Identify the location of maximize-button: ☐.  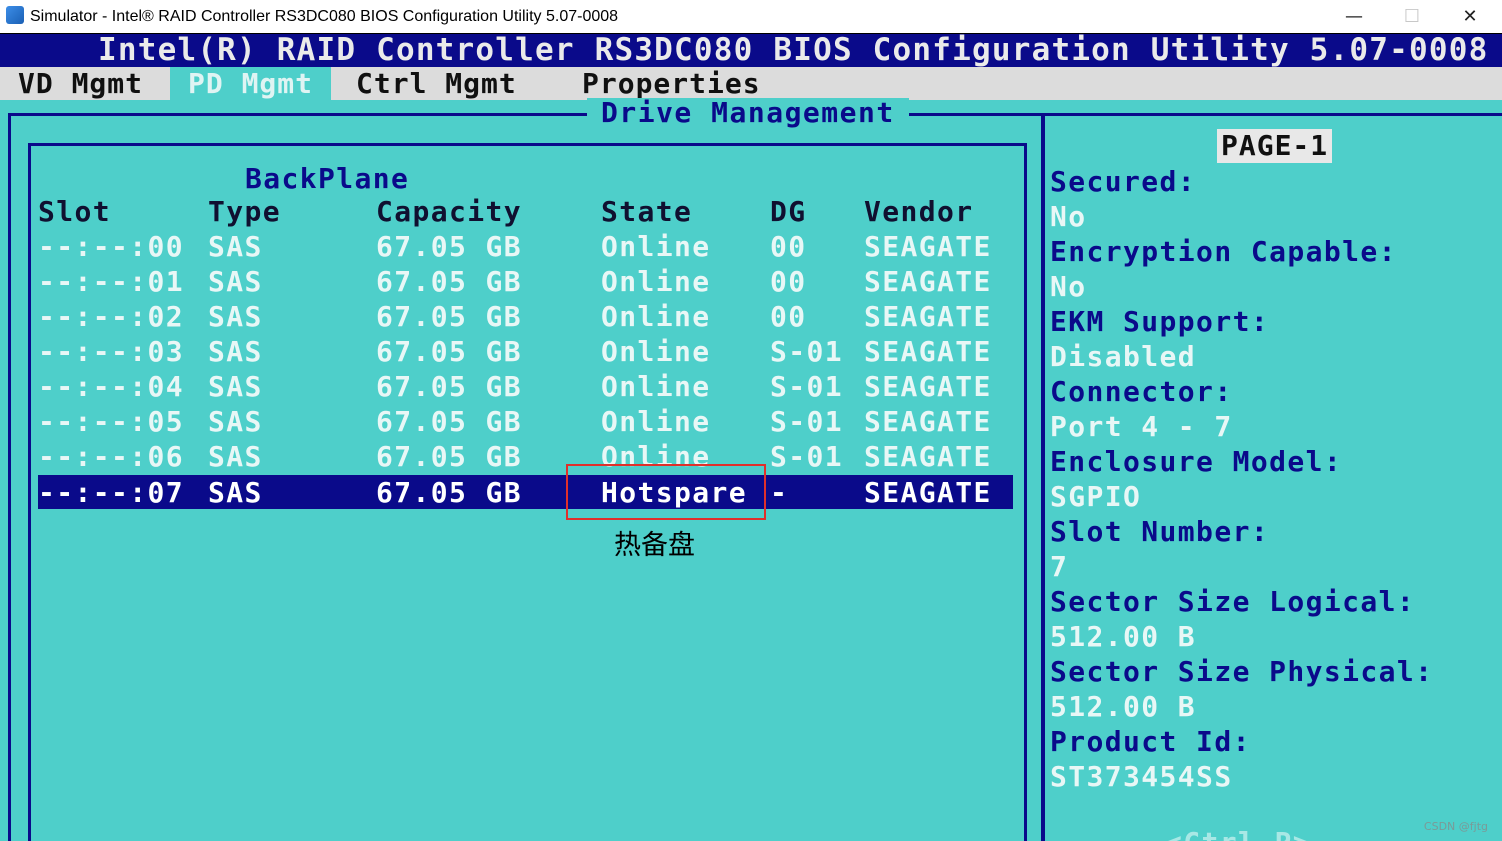
(1412, 16).